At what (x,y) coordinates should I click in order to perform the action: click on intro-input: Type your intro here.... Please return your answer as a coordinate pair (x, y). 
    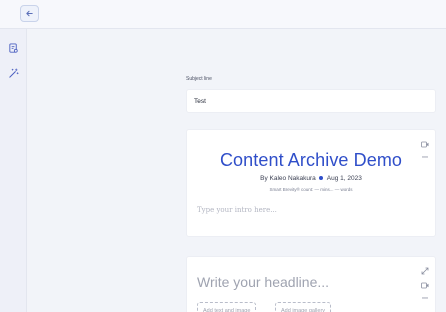
    Looking at the image, I should click on (237, 210).